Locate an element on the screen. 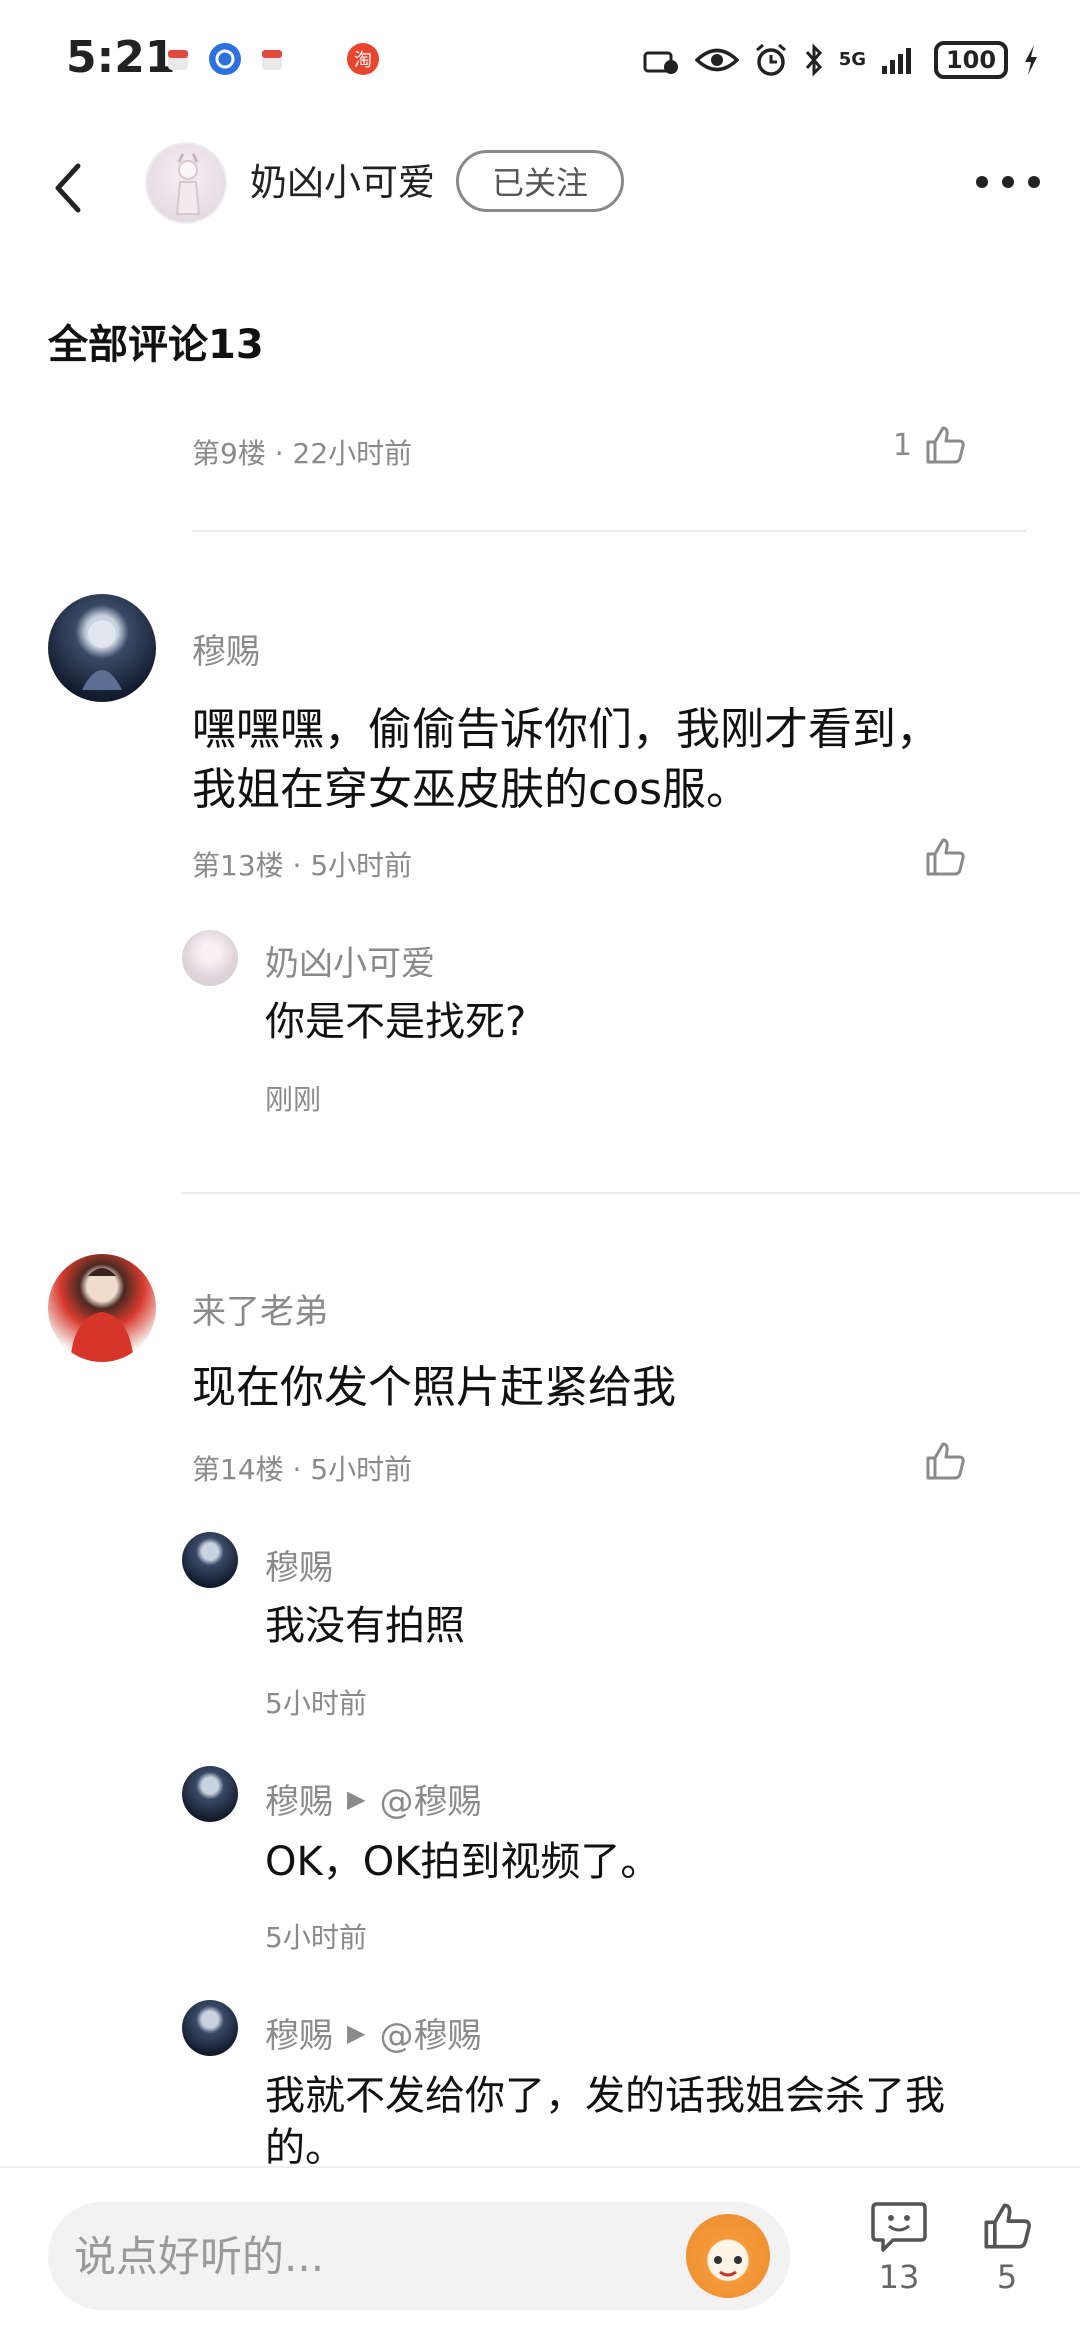  reply-content: 我没有拍照 is located at coordinates (365, 1626).